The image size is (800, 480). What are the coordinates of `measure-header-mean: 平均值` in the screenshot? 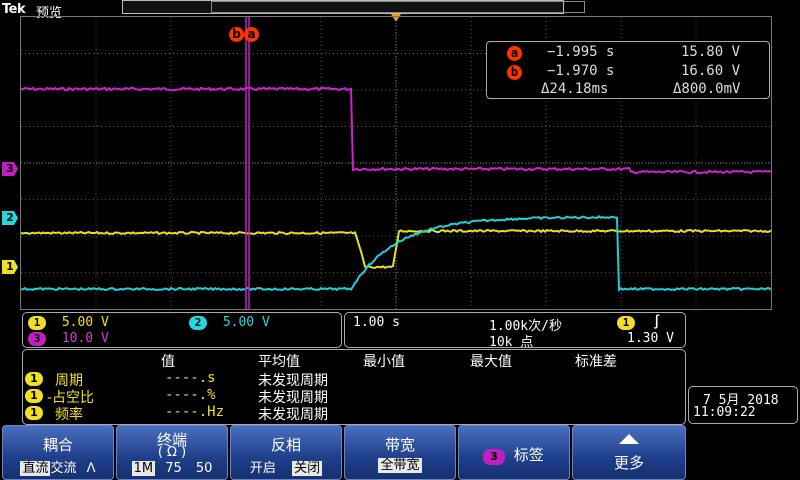 It's located at (279, 362).